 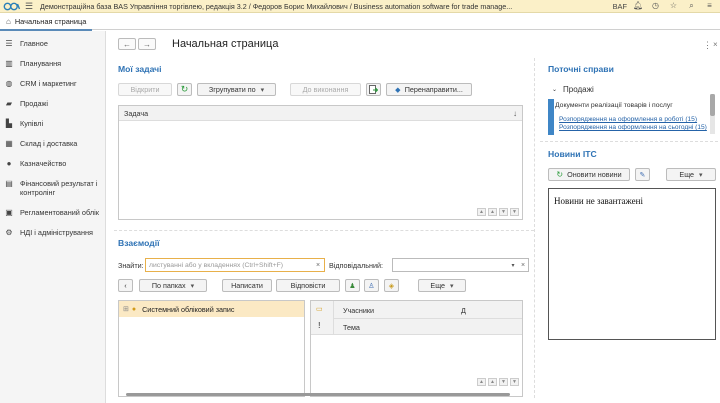 I want to click on column-topic: Тема, so click(x=351, y=327).